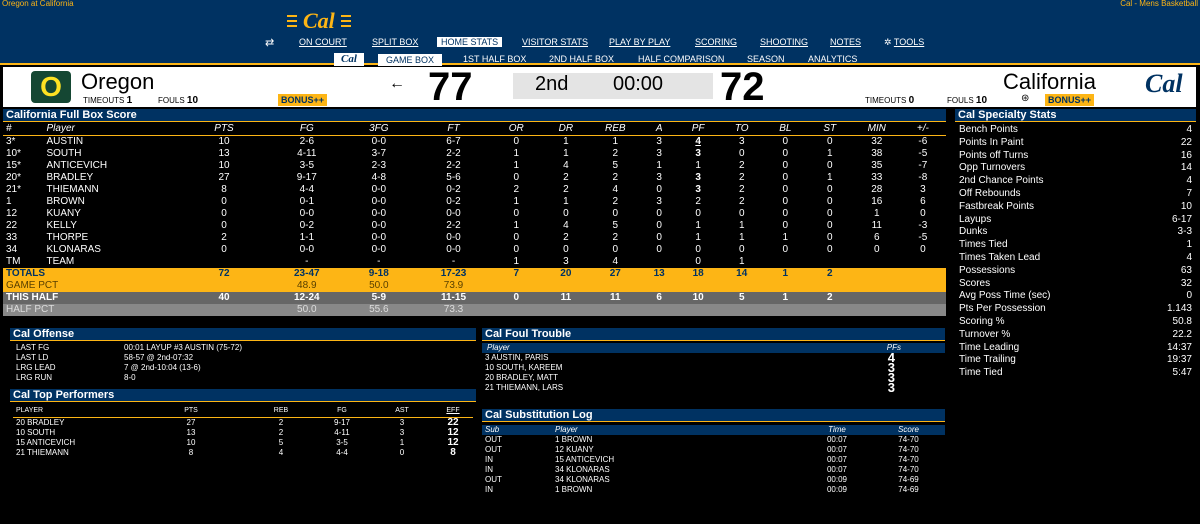 The image size is (1200, 524). What do you see at coordinates (615, 273) in the screenshot?
I see `totals-row-cell: 27` at bounding box center [615, 273].